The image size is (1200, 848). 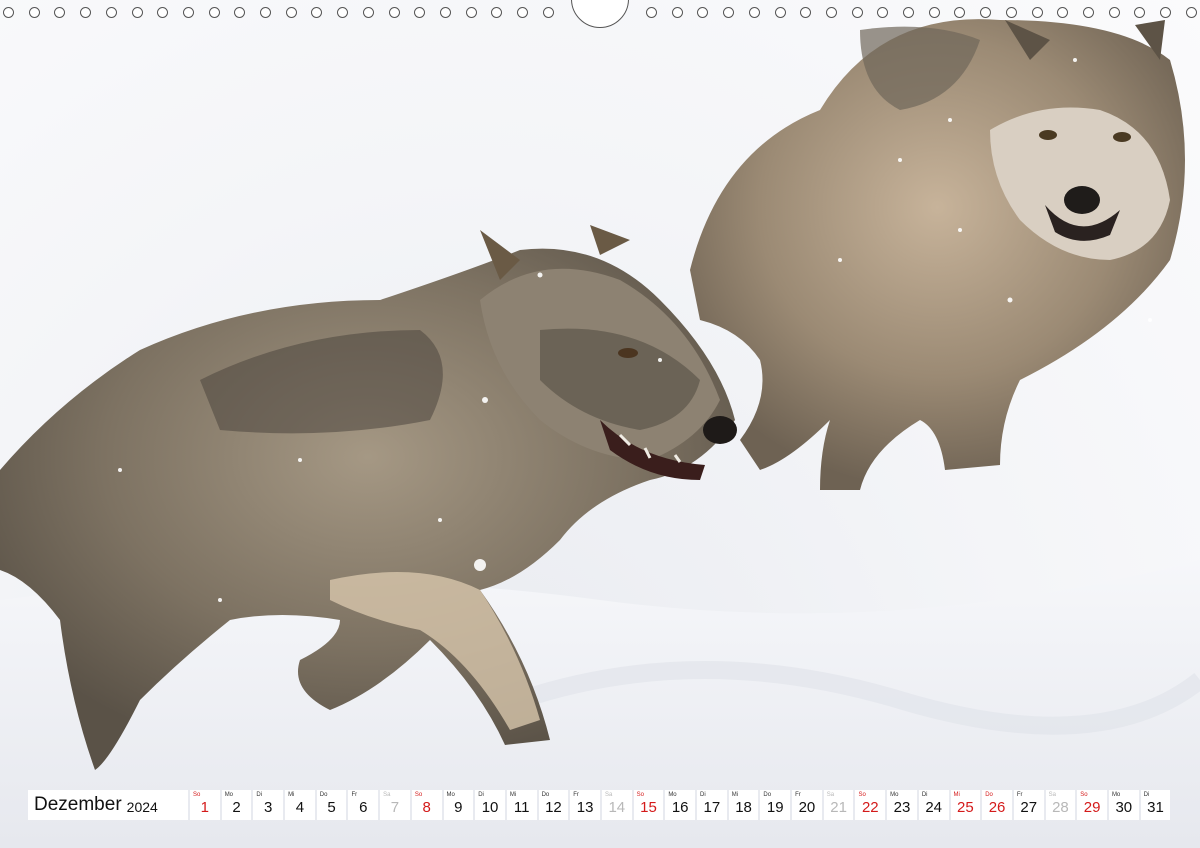 I want to click on day-cell: Di 3, so click(x=268, y=805).